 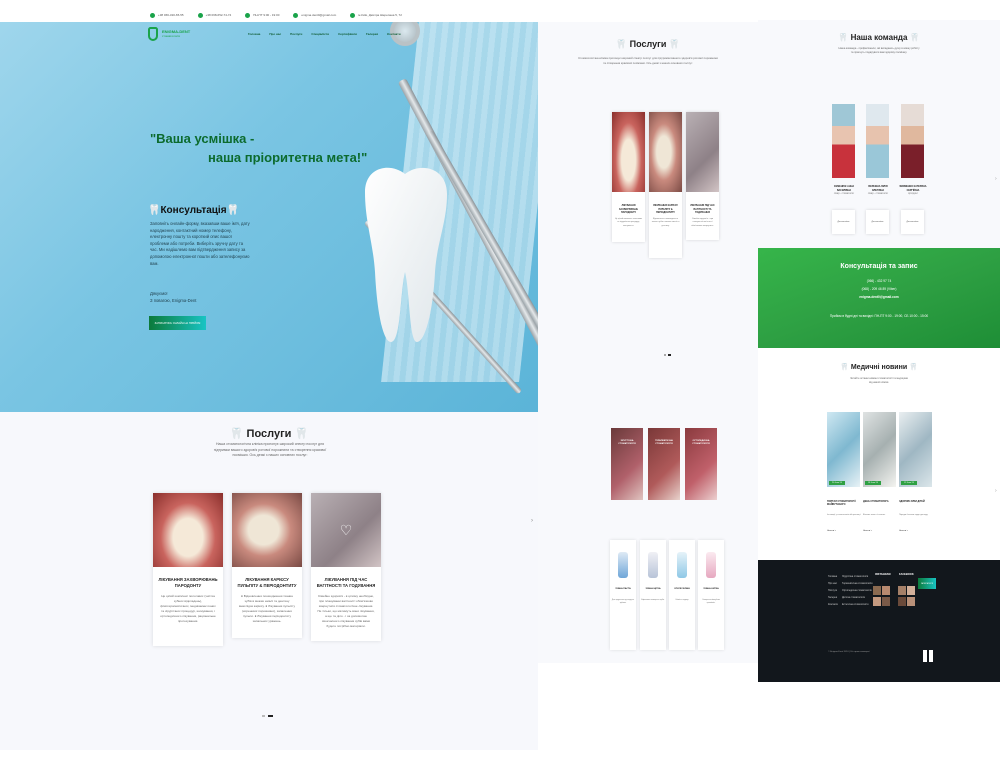 What do you see at coordinates (214, 15) in the screenshot?
I see `topbar-phone2: +38 068-652-74-74` at bounding box center [214, 15].